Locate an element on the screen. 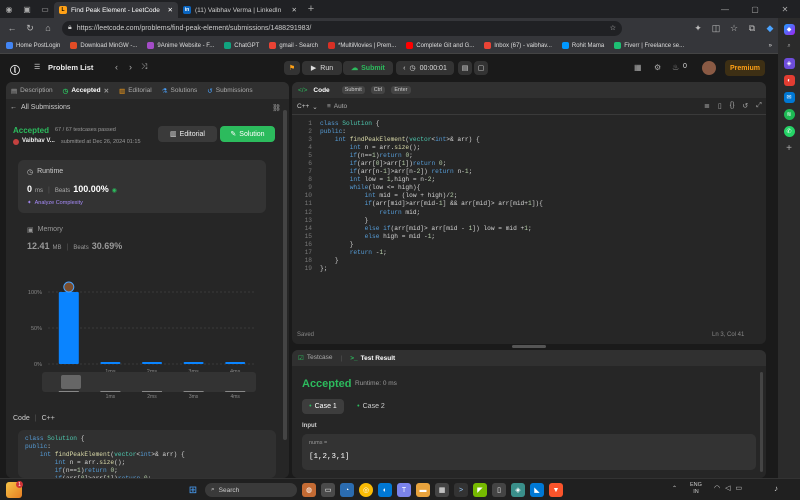  minimize-button: — is located at coordinates (725, 9).